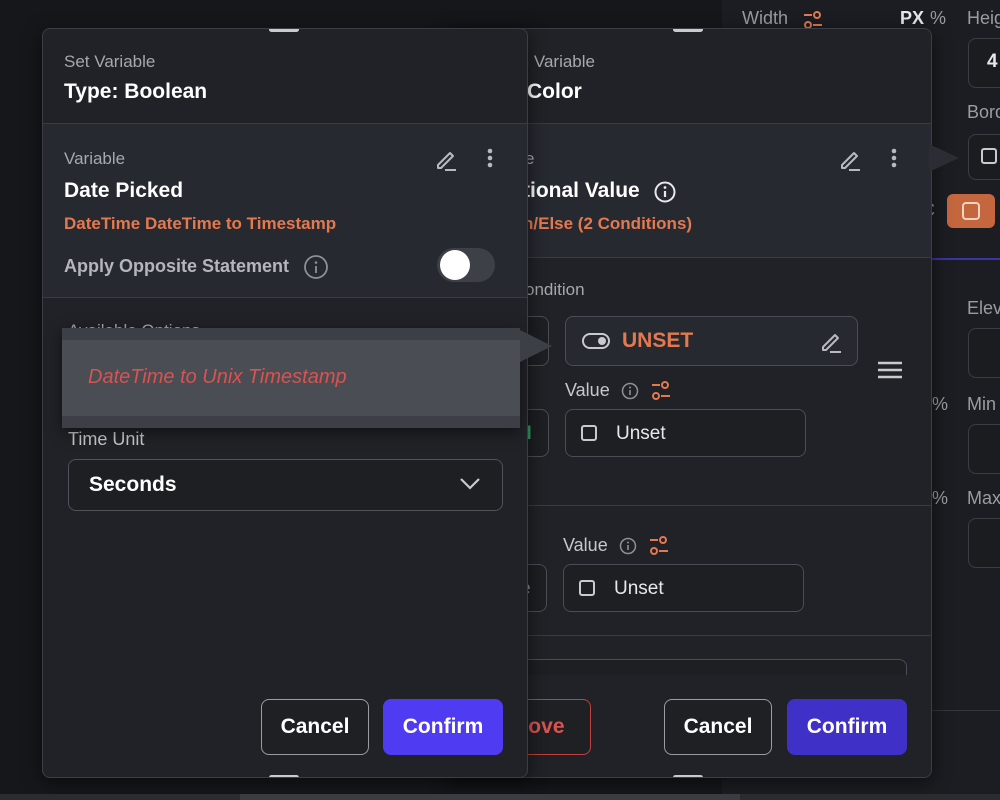 The image size is (1000, 800). I want to click on percent-unit-3: %, so click(940, 498).